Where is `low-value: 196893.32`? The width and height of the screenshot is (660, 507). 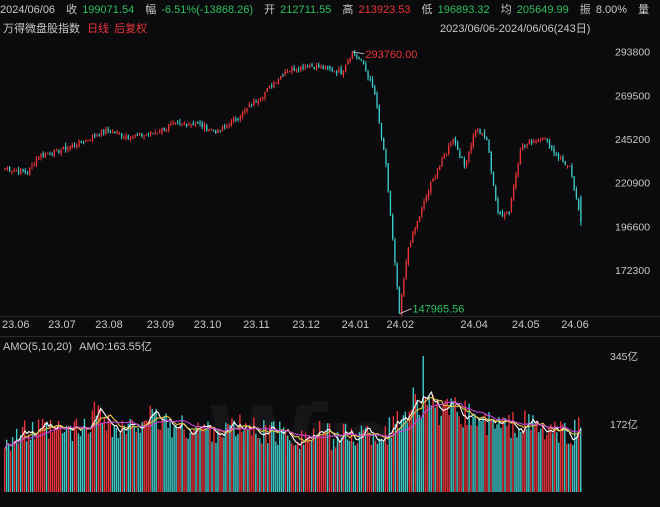
low-value: 196893.32 is located at coordinates (463, 10).